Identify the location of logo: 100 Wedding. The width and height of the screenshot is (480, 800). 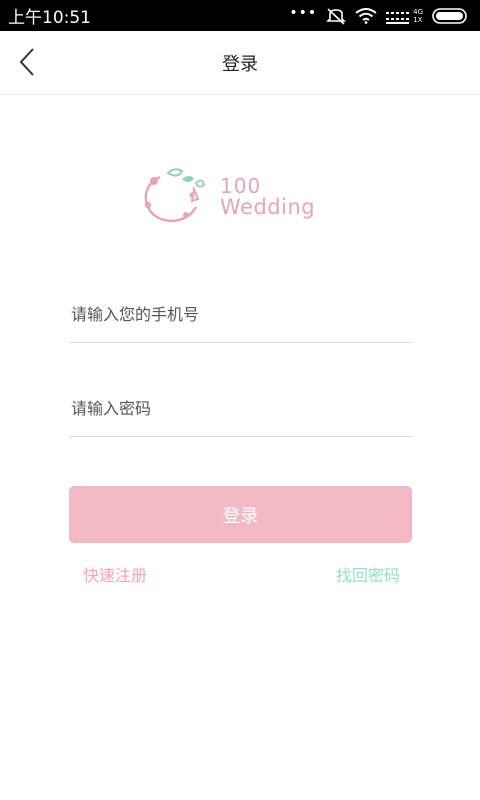
(245, 195).